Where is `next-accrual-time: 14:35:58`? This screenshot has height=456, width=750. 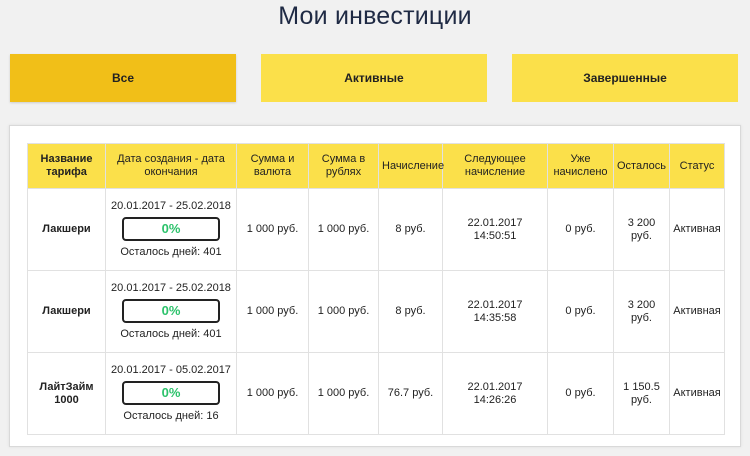 next-accrual-time: 14:35:58 is located at coordinates (495, 317).